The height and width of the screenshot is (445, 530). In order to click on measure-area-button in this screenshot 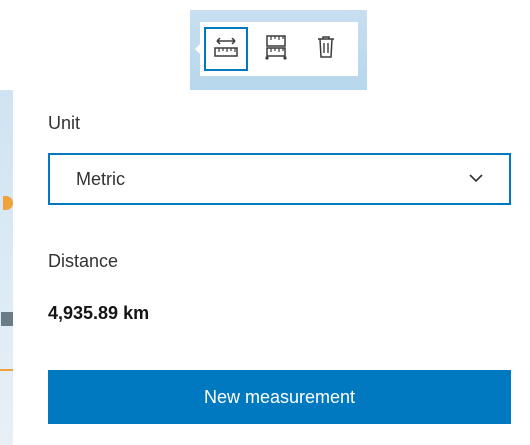, I will do `click(276, 49)`.